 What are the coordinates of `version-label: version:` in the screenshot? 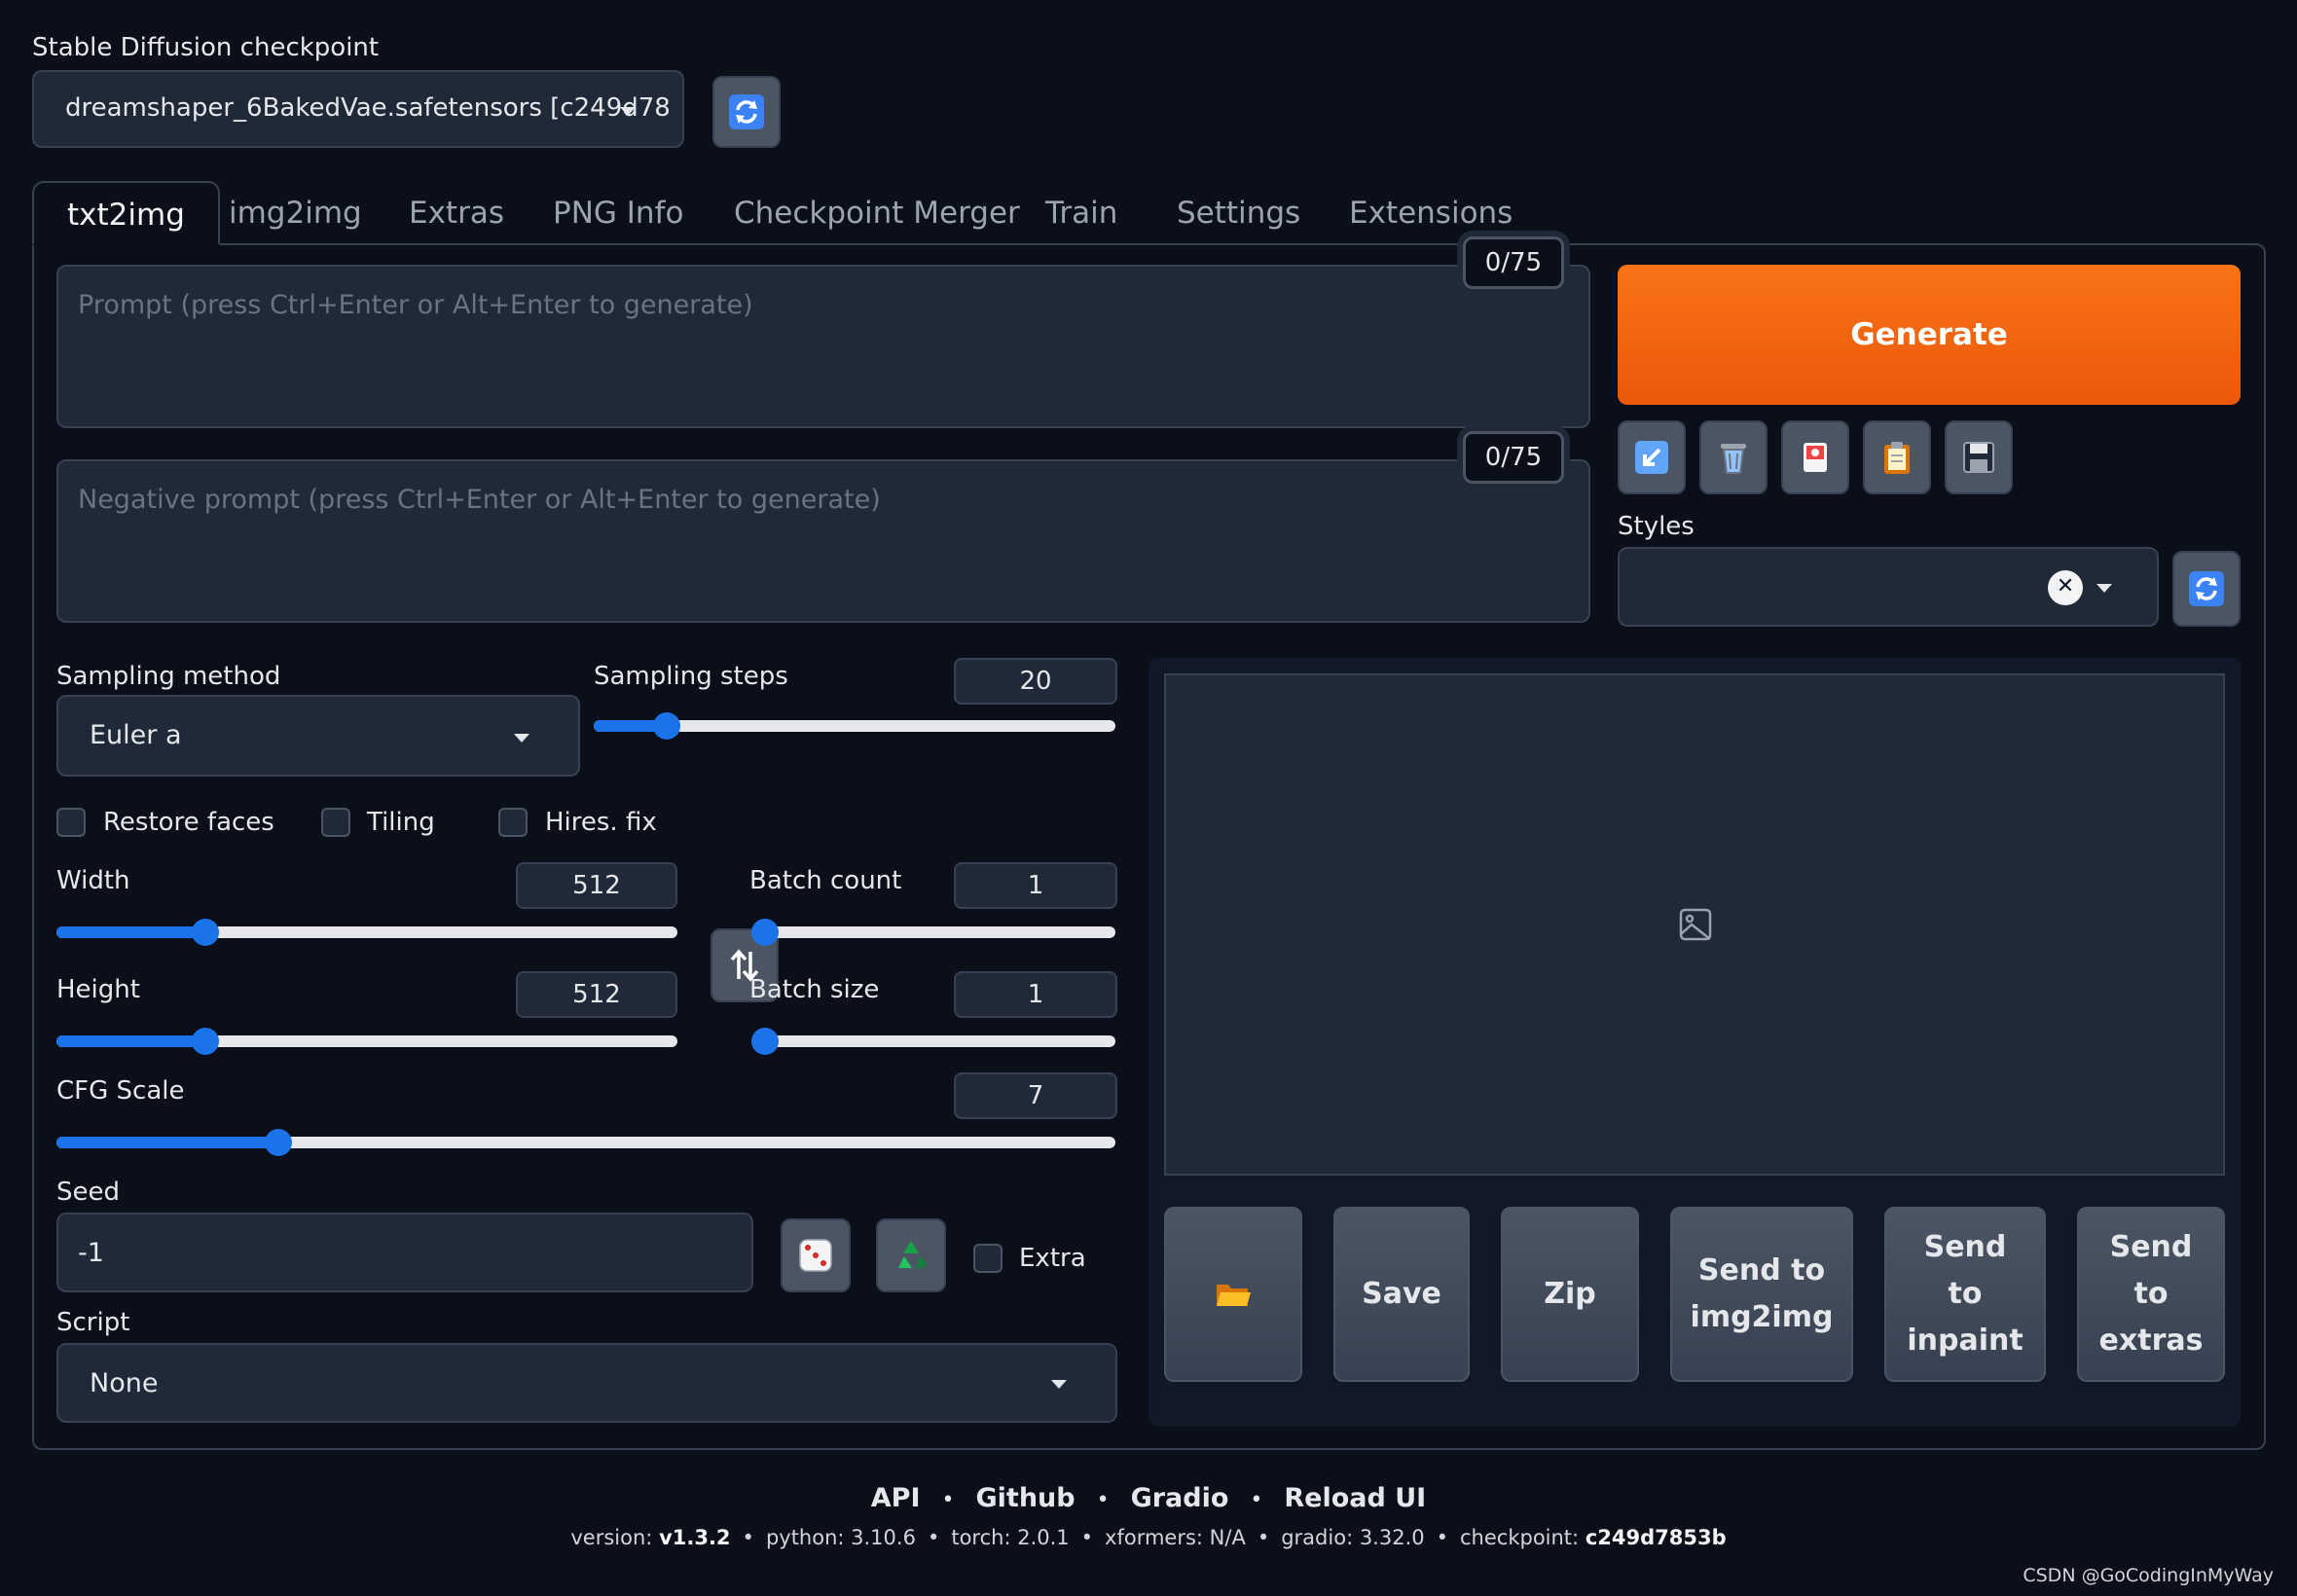 It's located at (611, 1537).